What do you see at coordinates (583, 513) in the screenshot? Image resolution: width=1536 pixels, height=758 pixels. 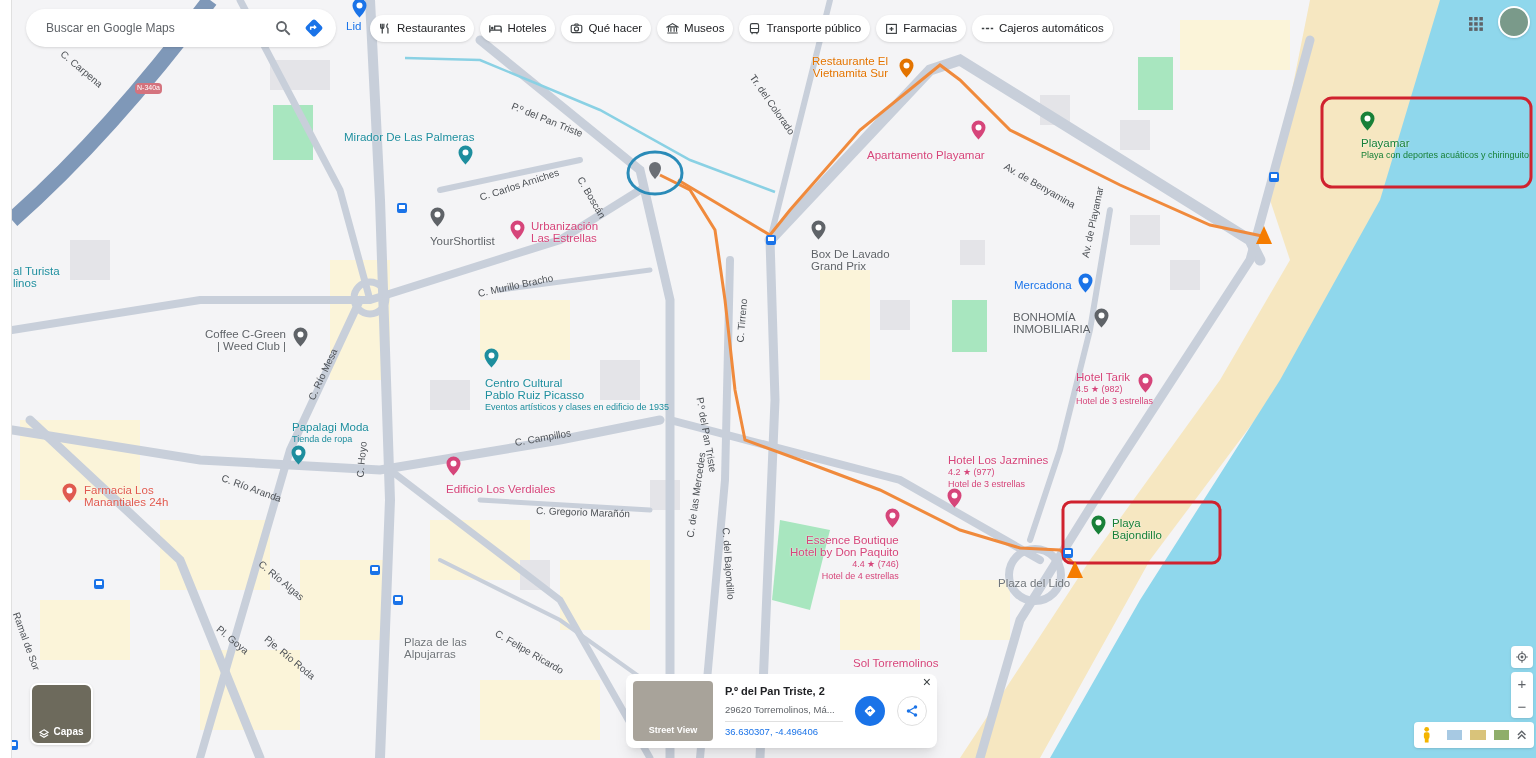 I see `street-label: C. Gregorio Marañón` at bounding box center [583, 513].